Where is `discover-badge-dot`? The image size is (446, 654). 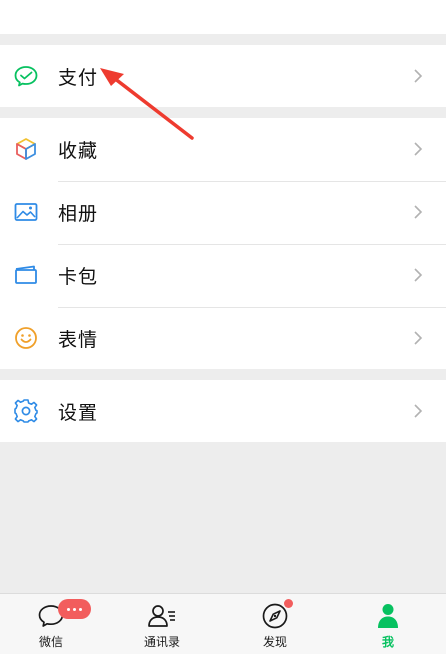 discover-badge-dot is located at coordinates (288, 603).